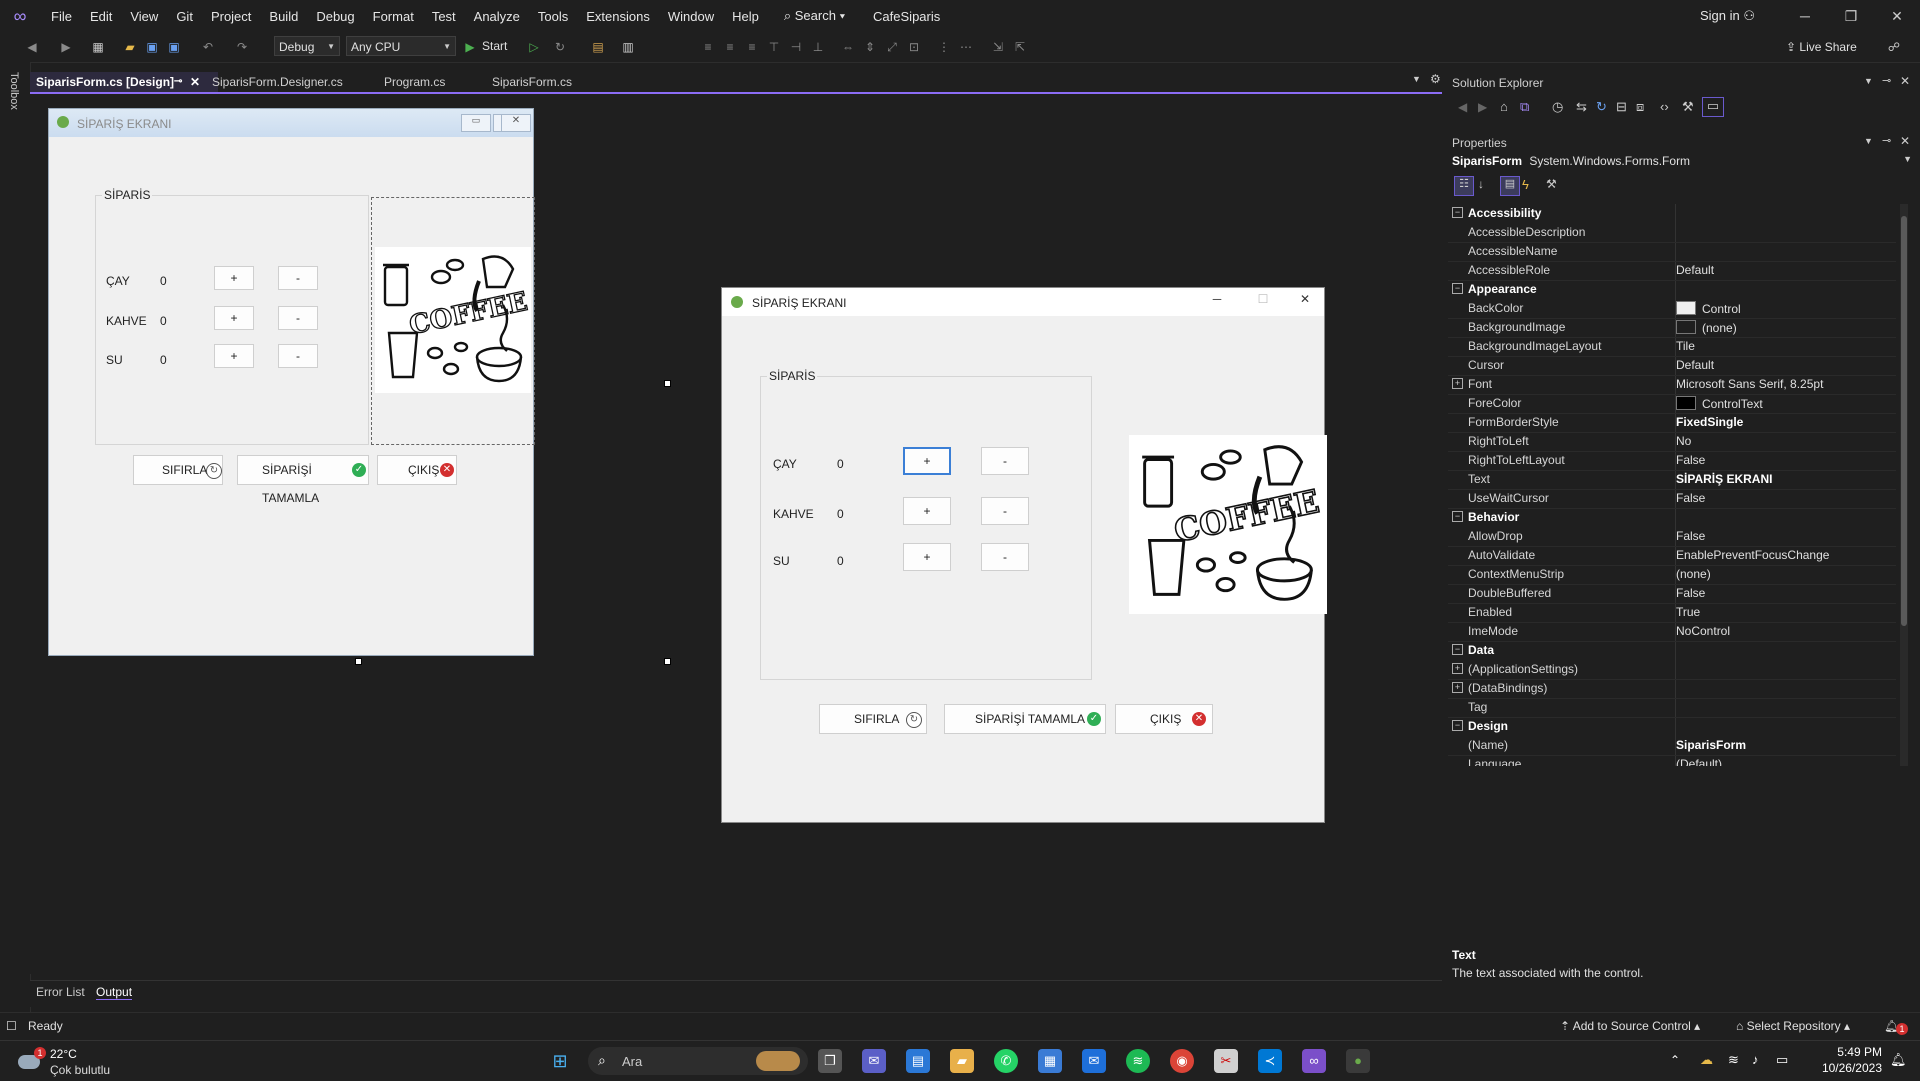  I want to click on mail-icon: ✉, so click(1094, 1061).